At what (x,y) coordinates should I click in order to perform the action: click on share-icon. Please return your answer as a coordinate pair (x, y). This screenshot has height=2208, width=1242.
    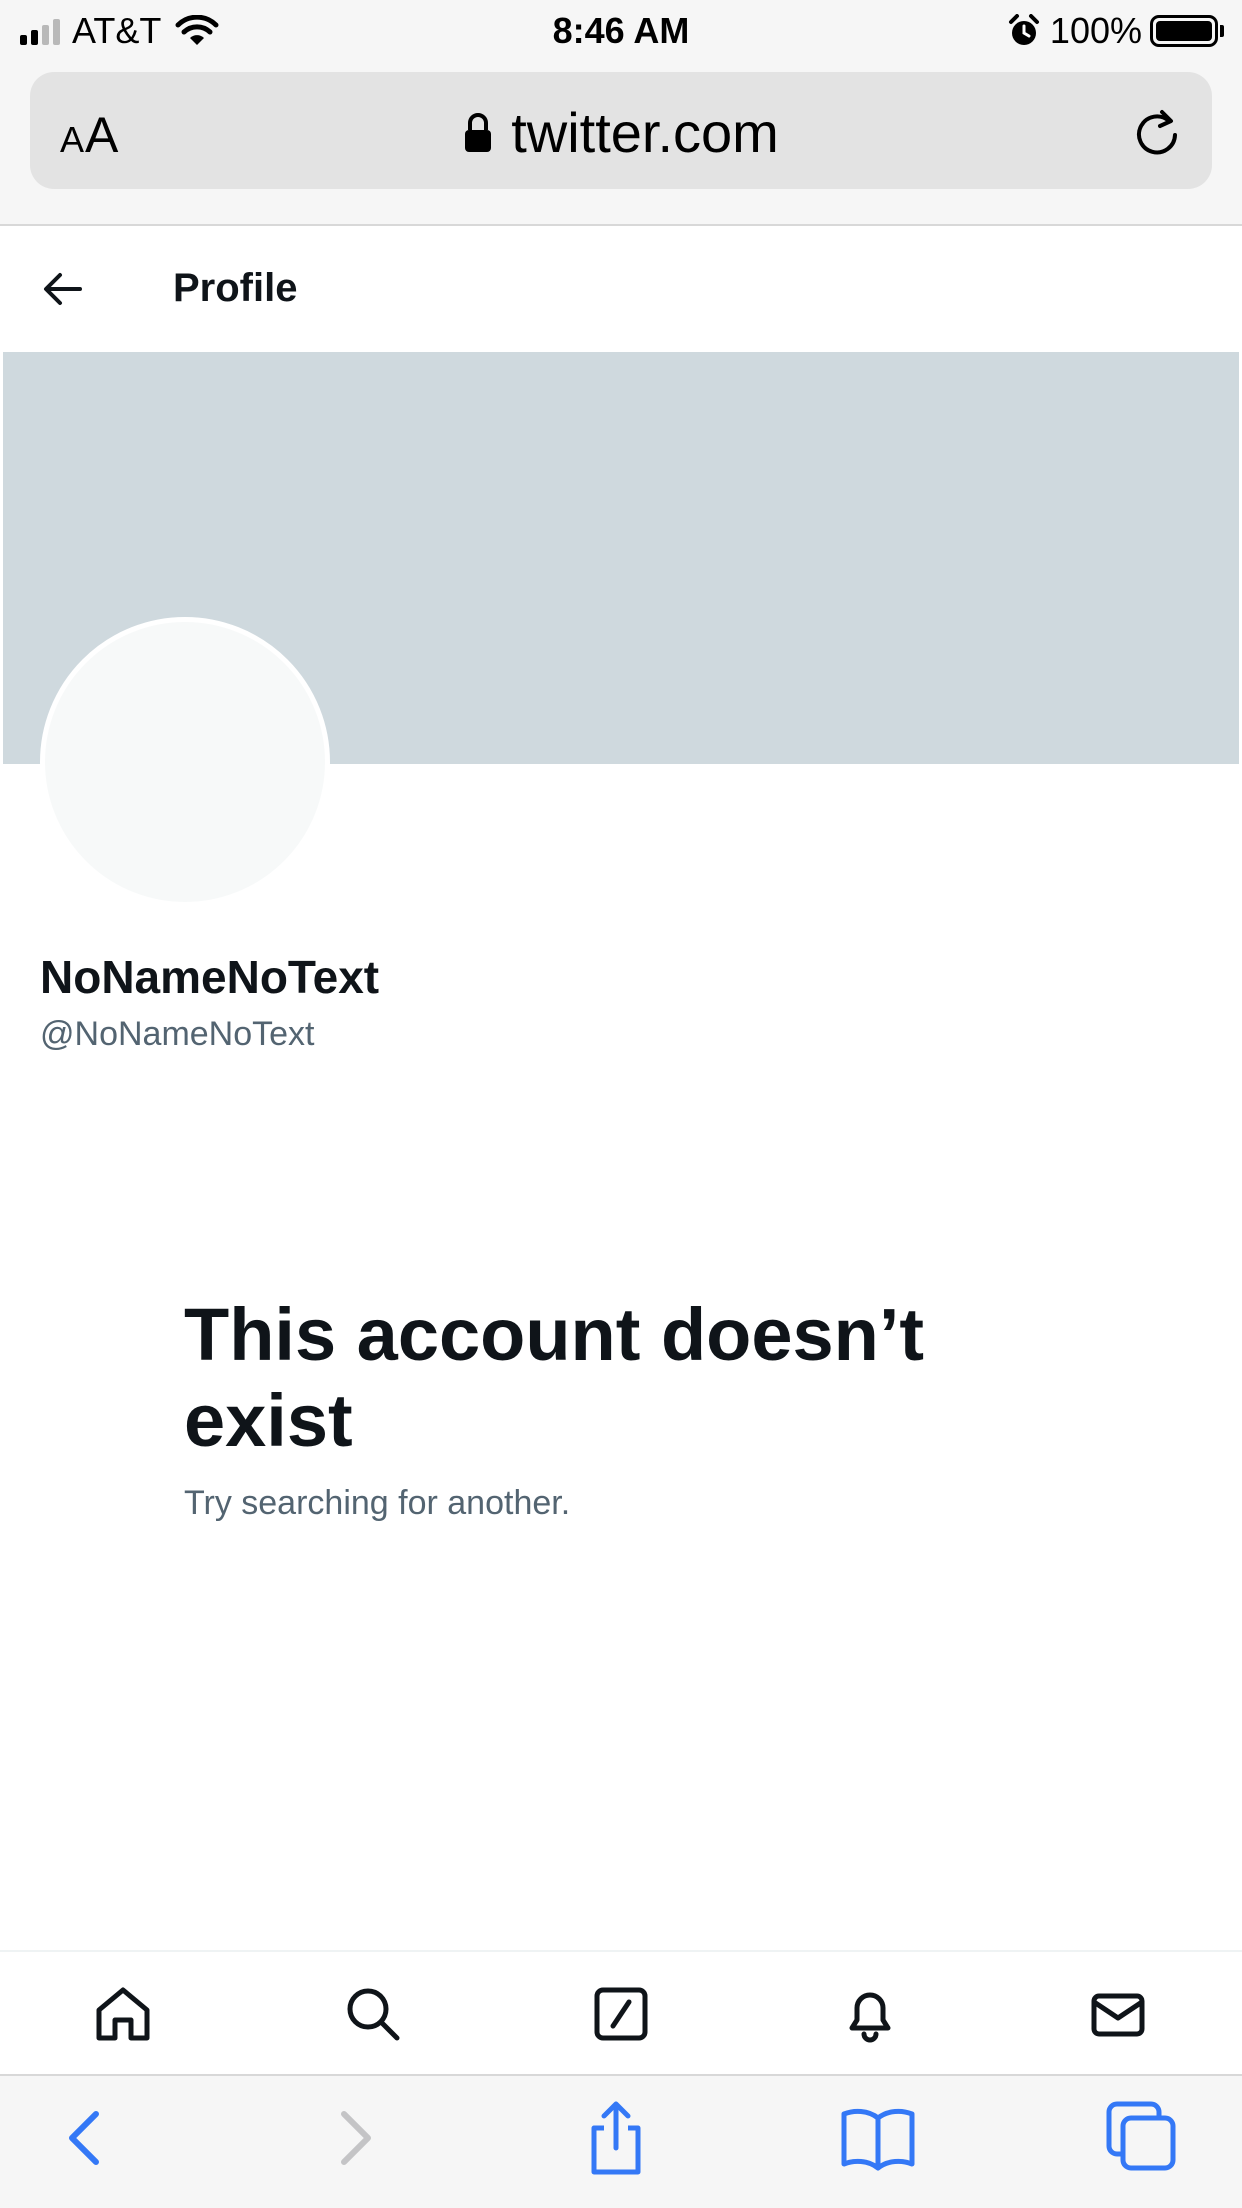
    Looking at the image, I should click on (616, 2138).